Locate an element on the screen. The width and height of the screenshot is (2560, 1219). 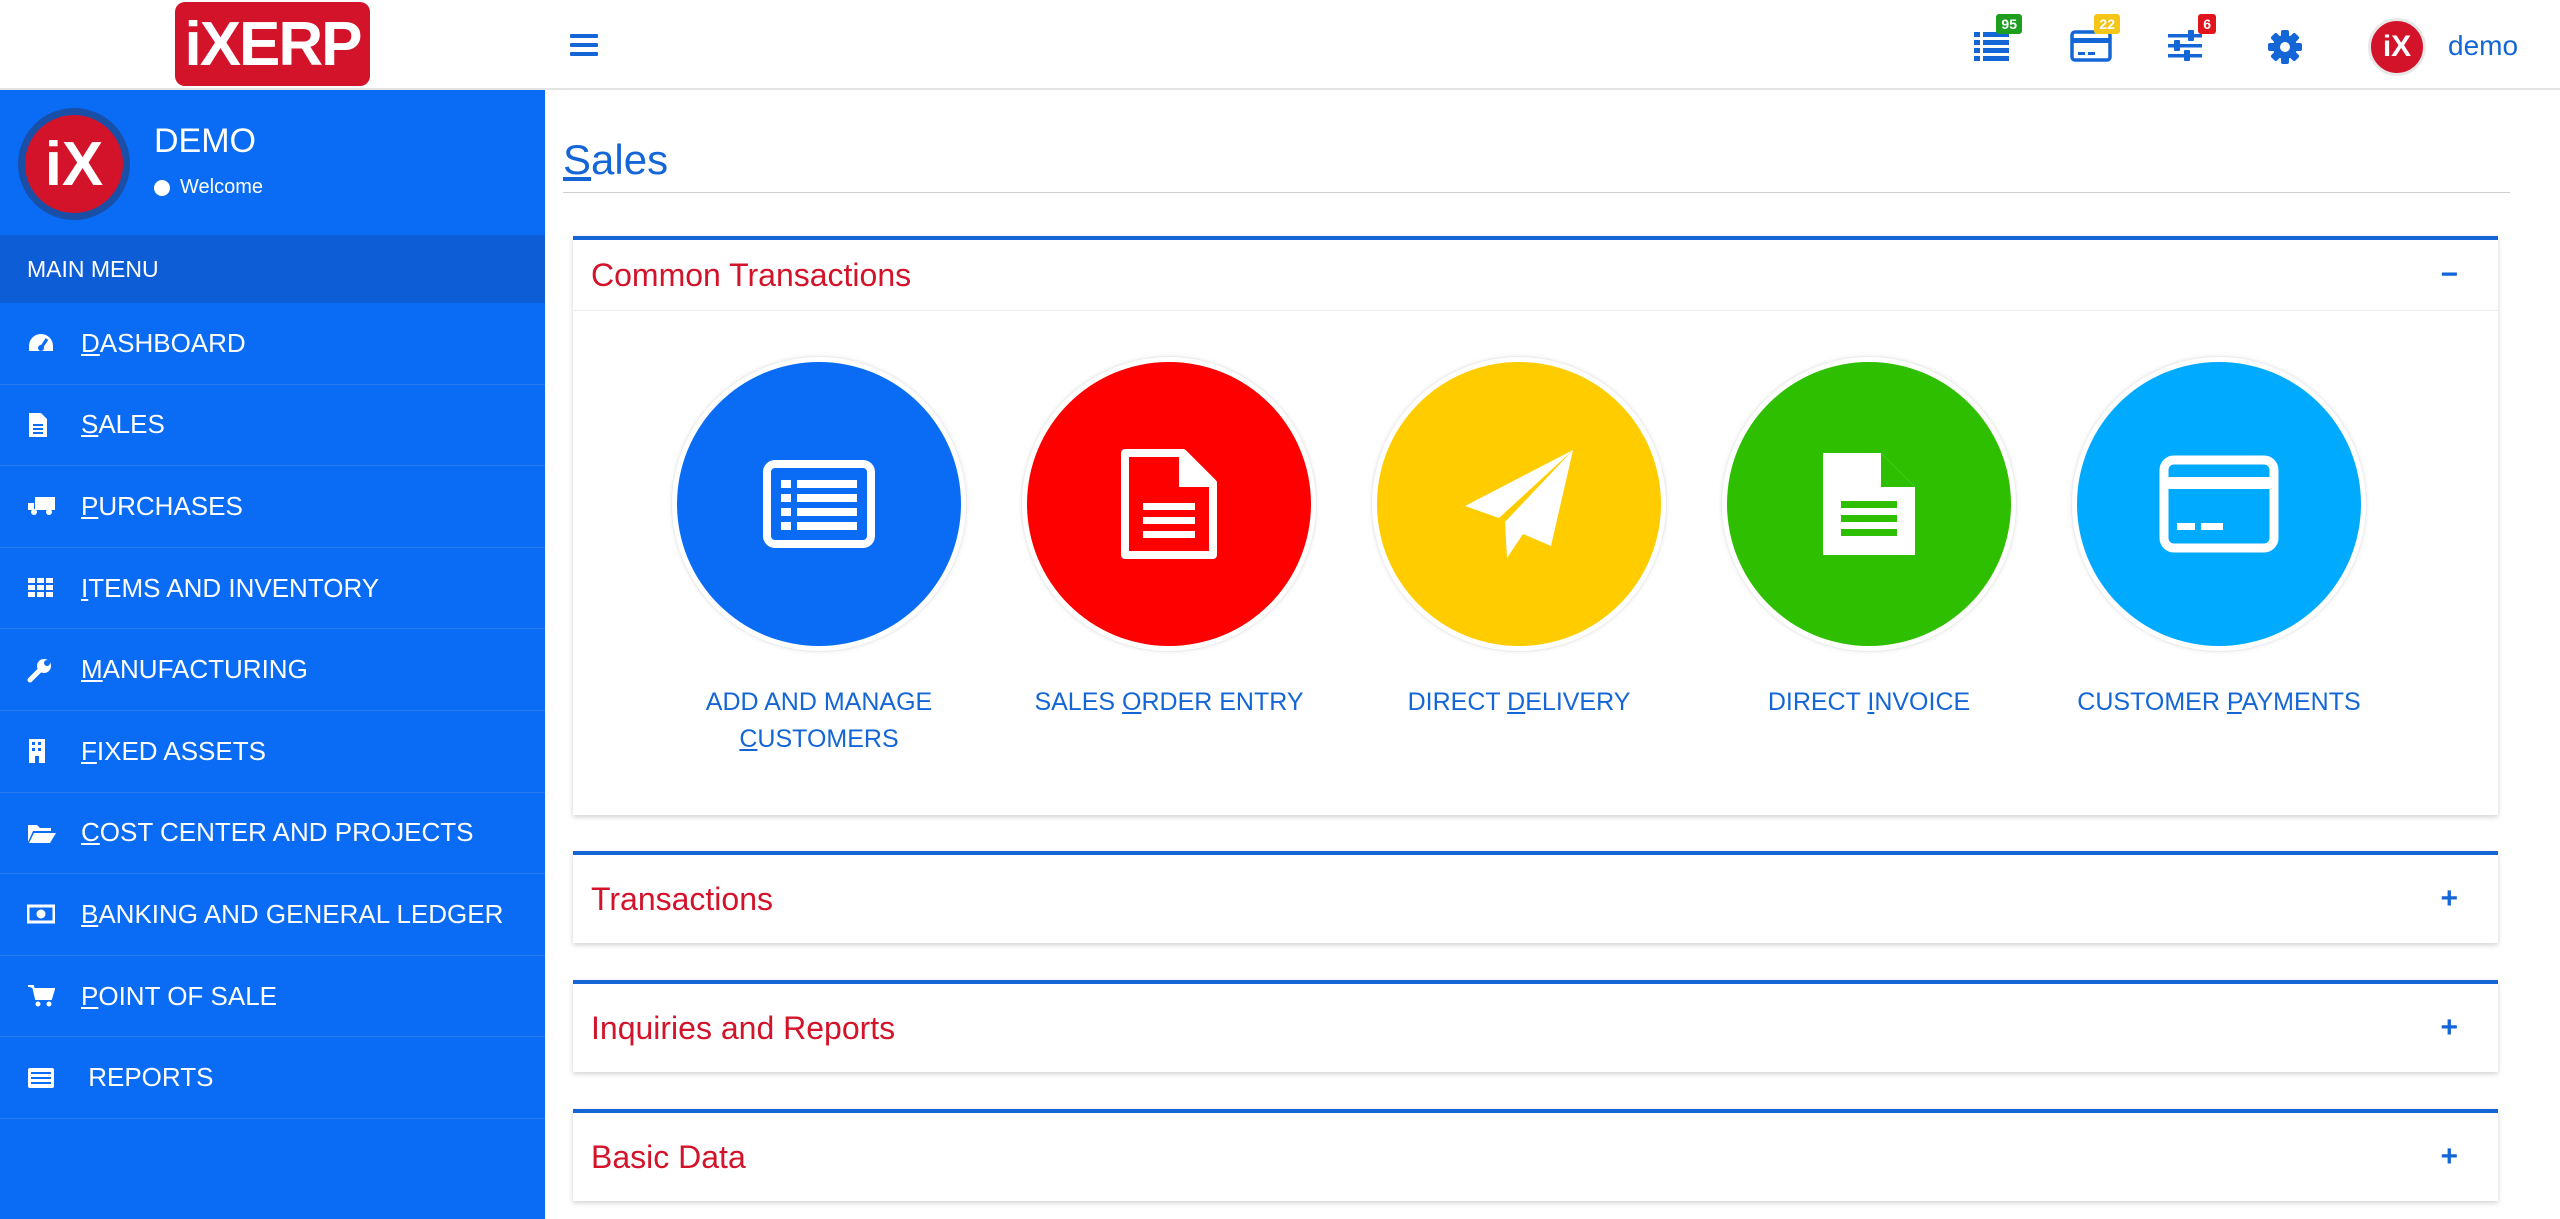
sidebar-item-label: FIXED ASSETS is located at coordinates (173, 750).